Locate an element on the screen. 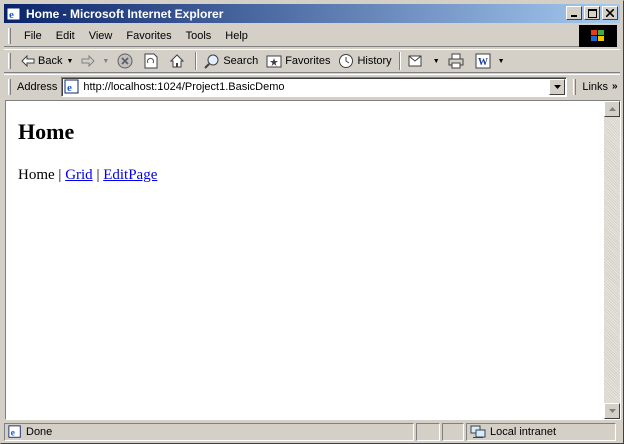  status-text: Done is located at coordinates (39, 432).